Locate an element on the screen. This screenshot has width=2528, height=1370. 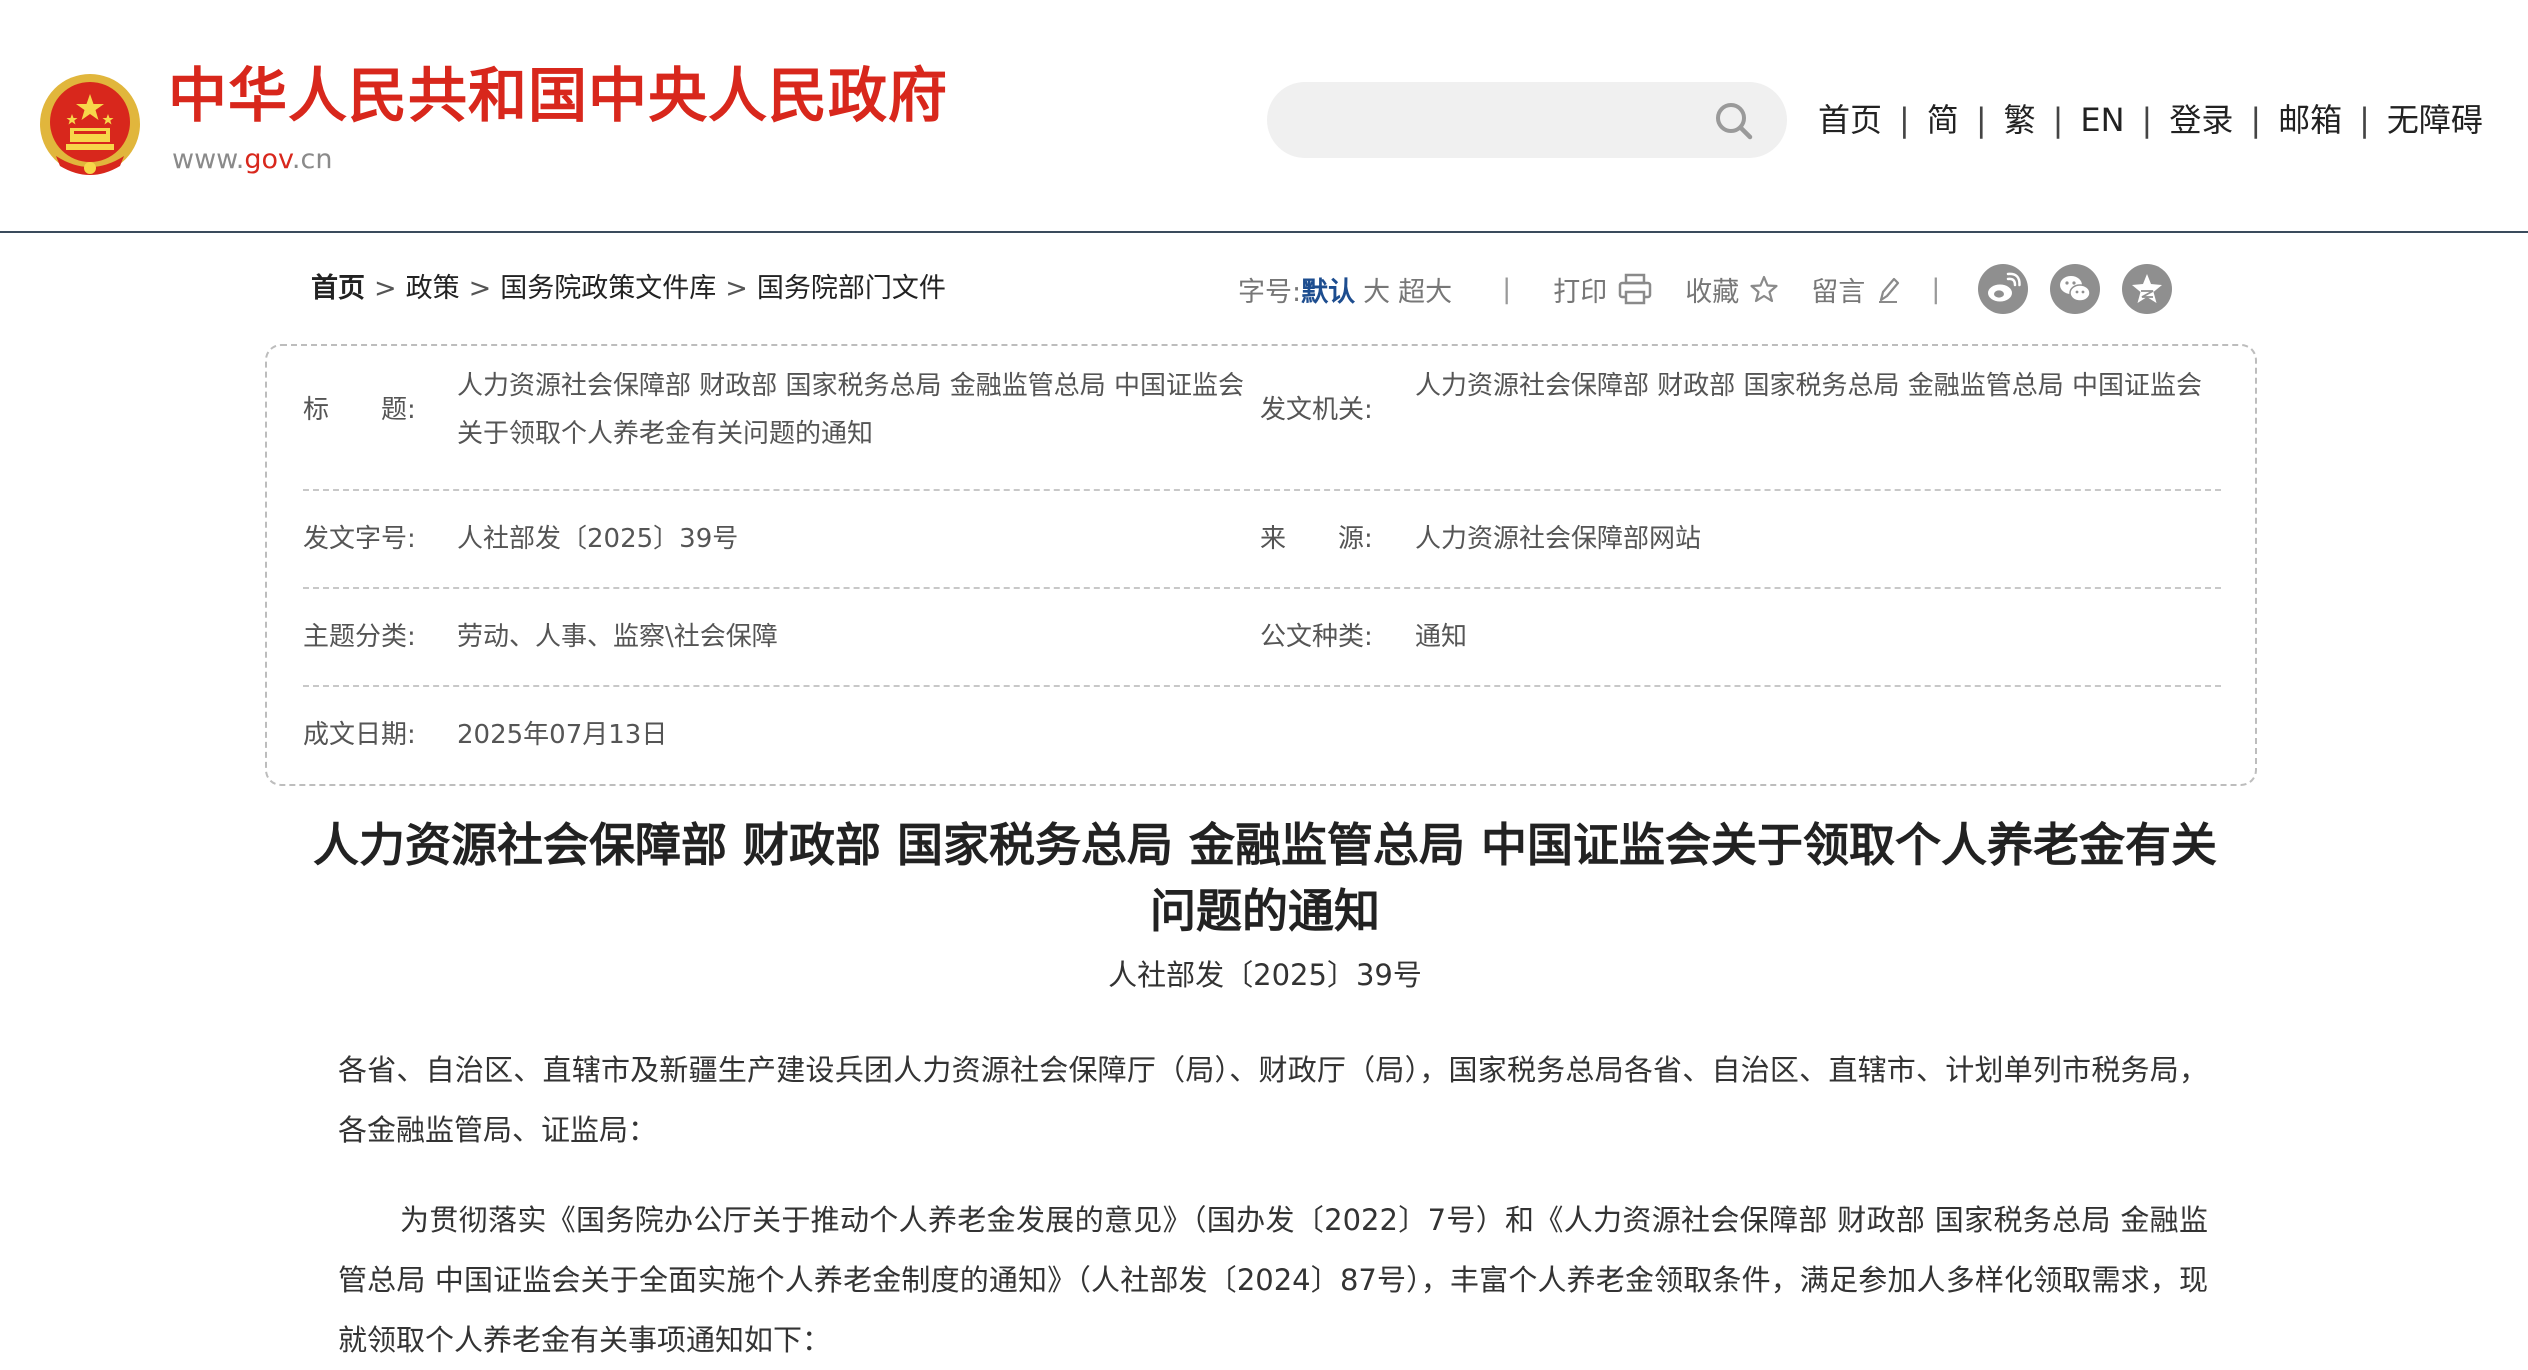
source-value: 人力资源社会保障部网站 is located at coordinates (1558, 539).